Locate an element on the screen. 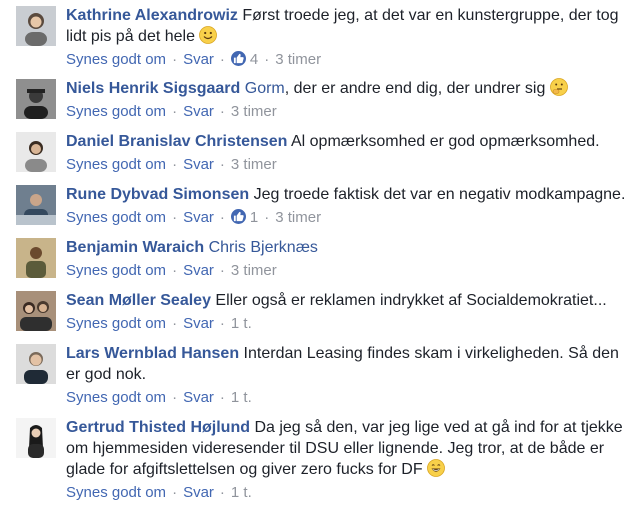  like-count: 1 is located at coordinates (252, 217).